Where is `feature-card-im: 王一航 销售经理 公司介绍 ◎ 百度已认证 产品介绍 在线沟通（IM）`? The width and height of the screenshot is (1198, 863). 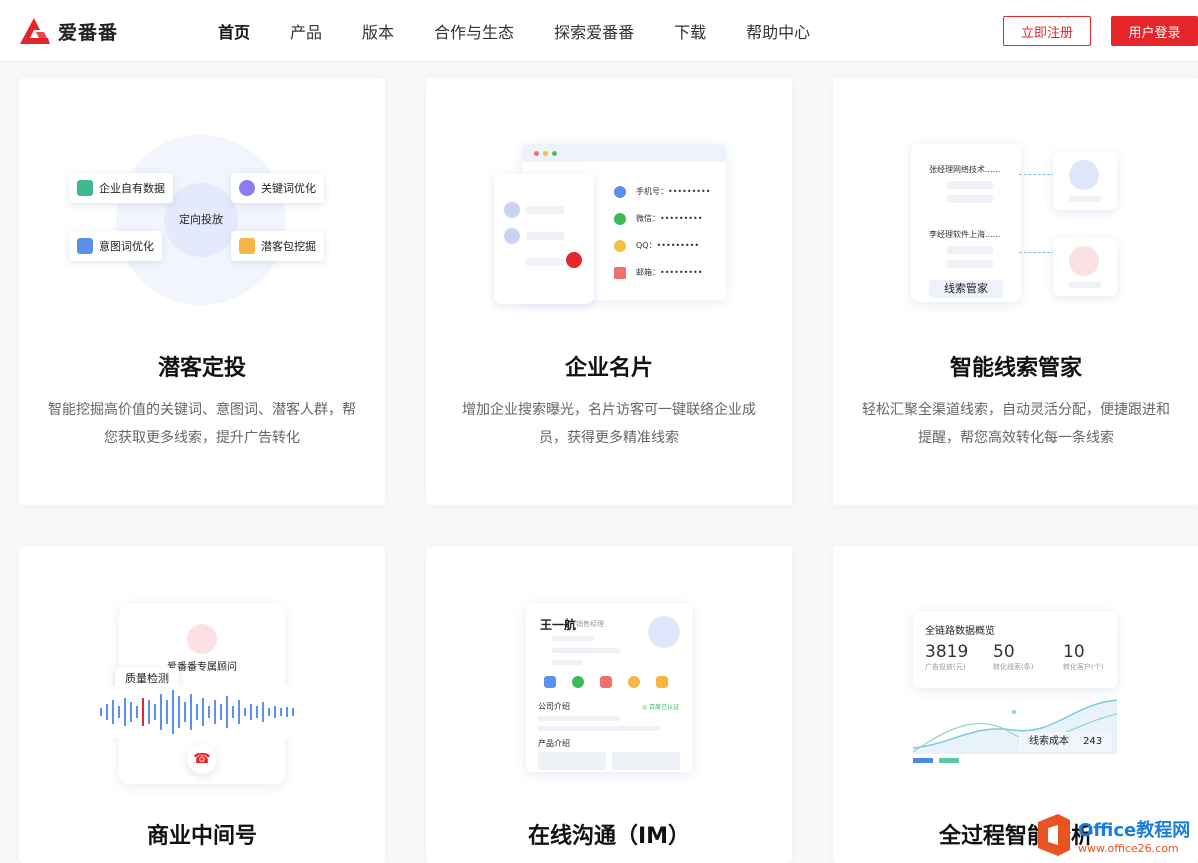
feature-card-im: 王一航 销售经理 公司介绍 ◎ 百度已认证 产品介绍 在线沟通（IM） is located at coordinates (609, 704).